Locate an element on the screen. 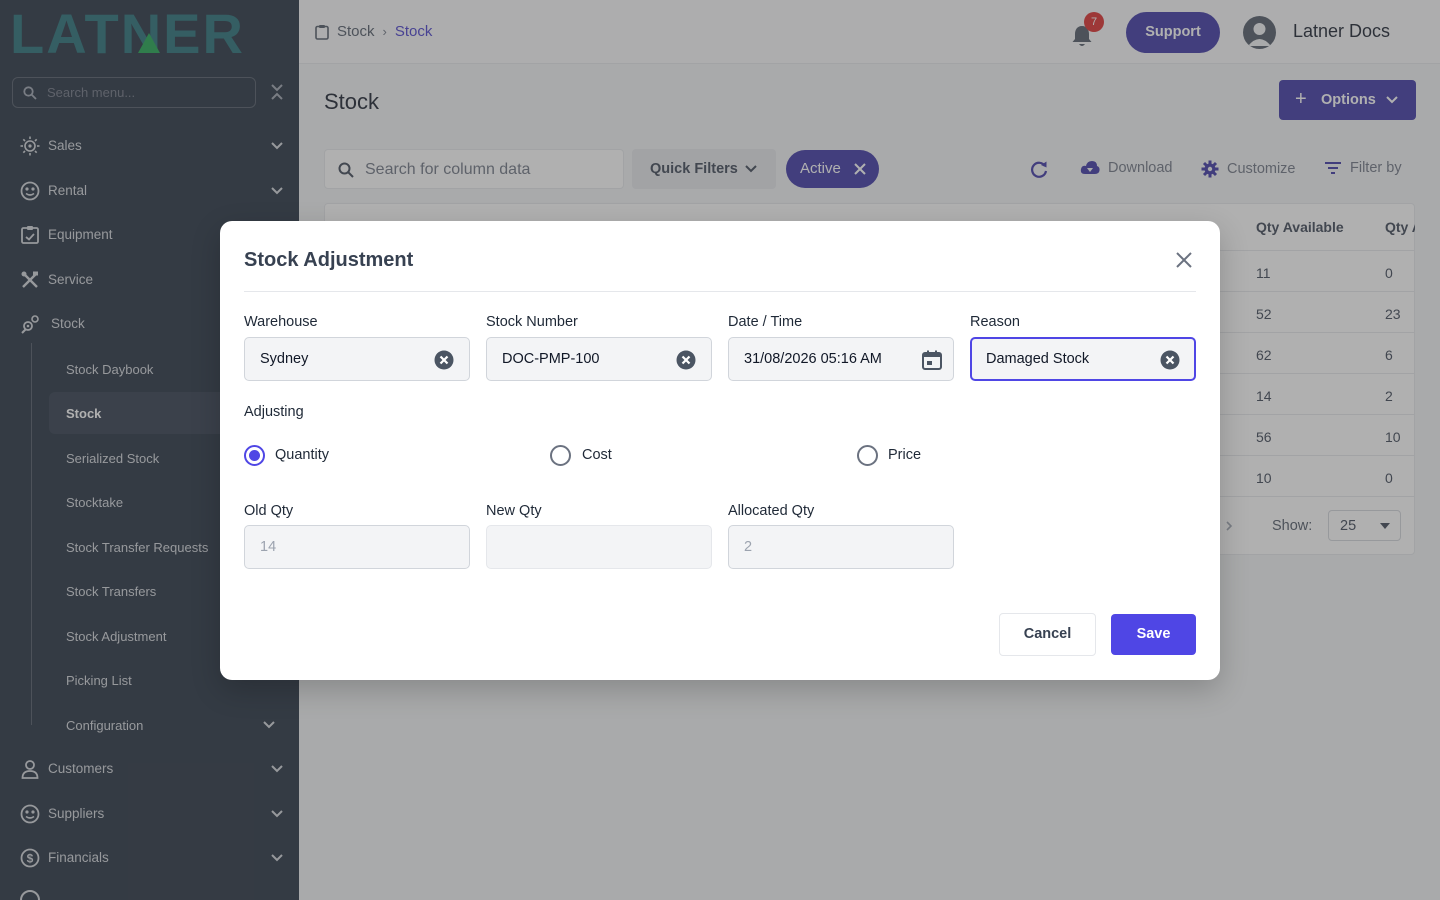 The height and width of the screenshot is (900, 1440). radio-quantity-label: Quantity is located at coordinates (302, 455).